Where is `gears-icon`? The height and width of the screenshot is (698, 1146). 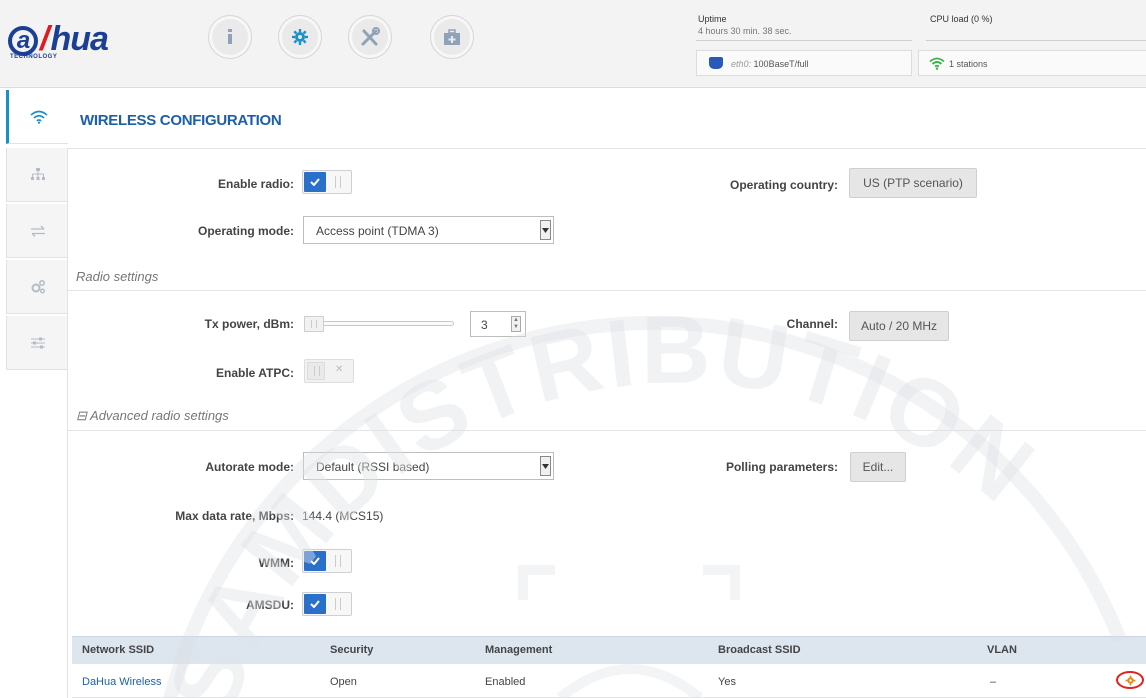 gears-icon is located at coordinates (38, 286).